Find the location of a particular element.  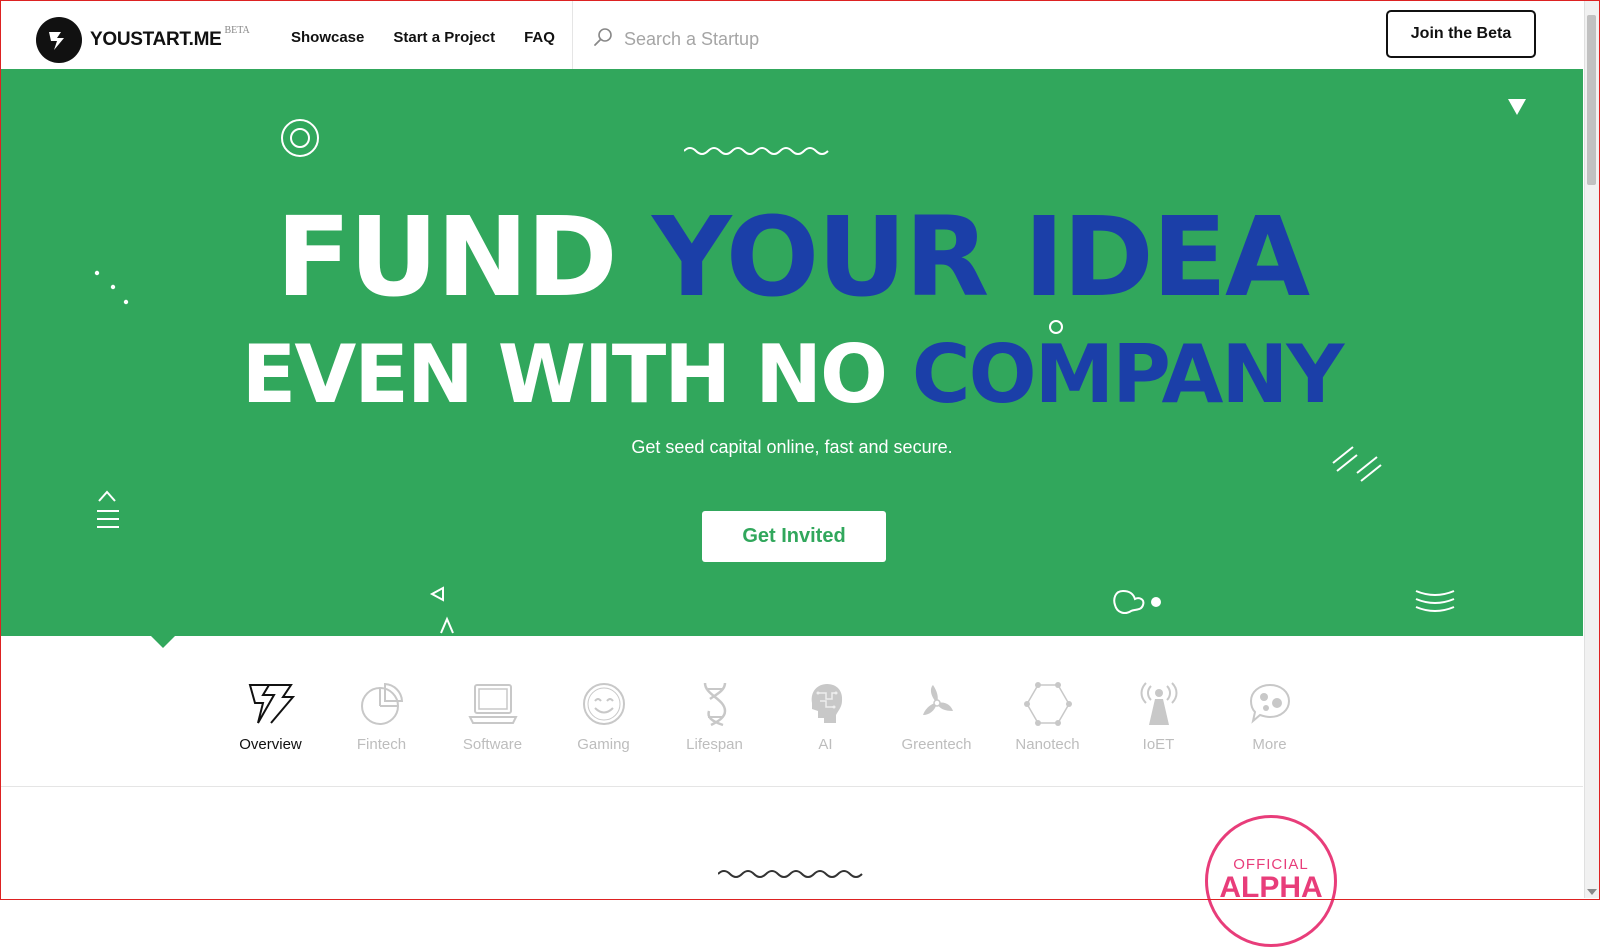

headline-your-idea: YOUR IDEA is located at coordinates (981, 257).